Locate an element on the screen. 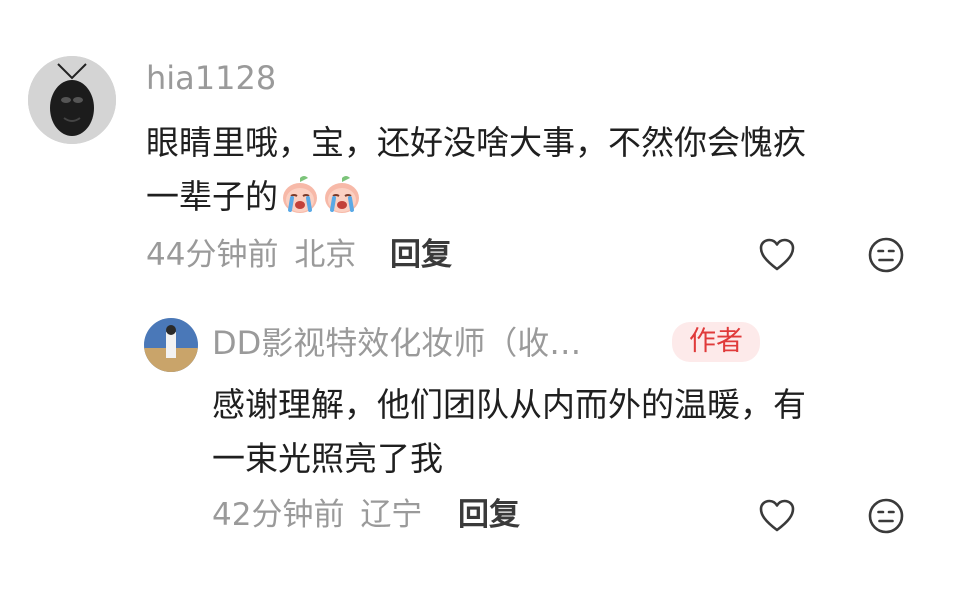 The height and width of the screenshot is (593, 964). comment-text-line-2-text: 一辈子的 is located at coordinates (212, 196).